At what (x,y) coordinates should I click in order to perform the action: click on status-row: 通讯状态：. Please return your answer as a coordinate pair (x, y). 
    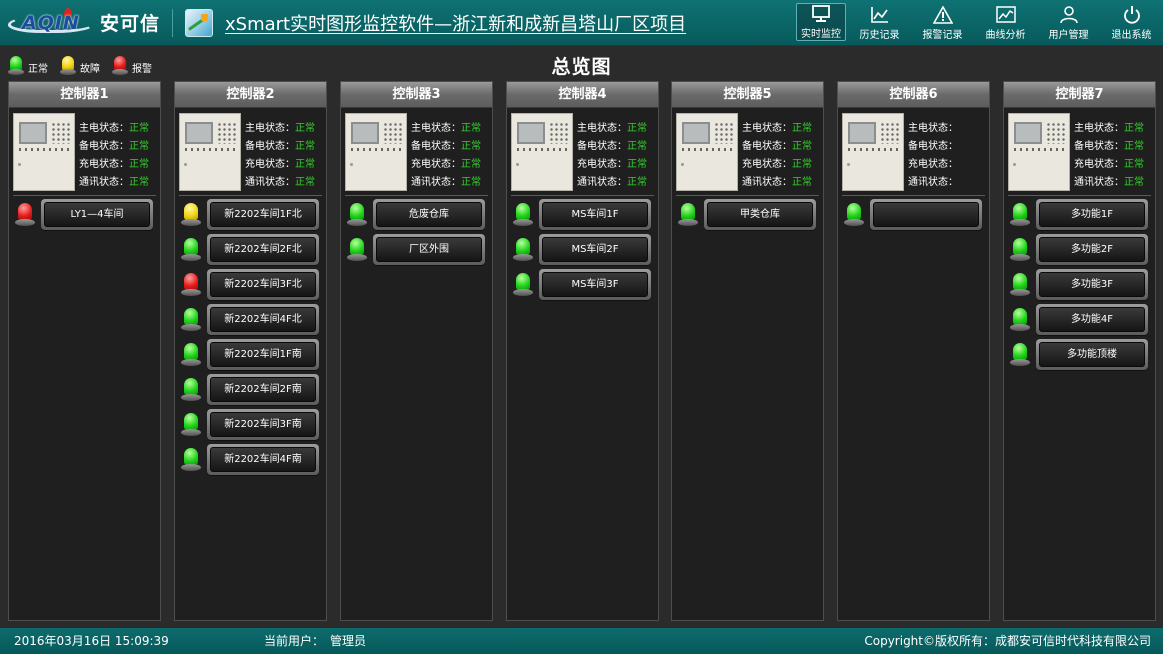
    Looking at the image, I should click on (948, 183).